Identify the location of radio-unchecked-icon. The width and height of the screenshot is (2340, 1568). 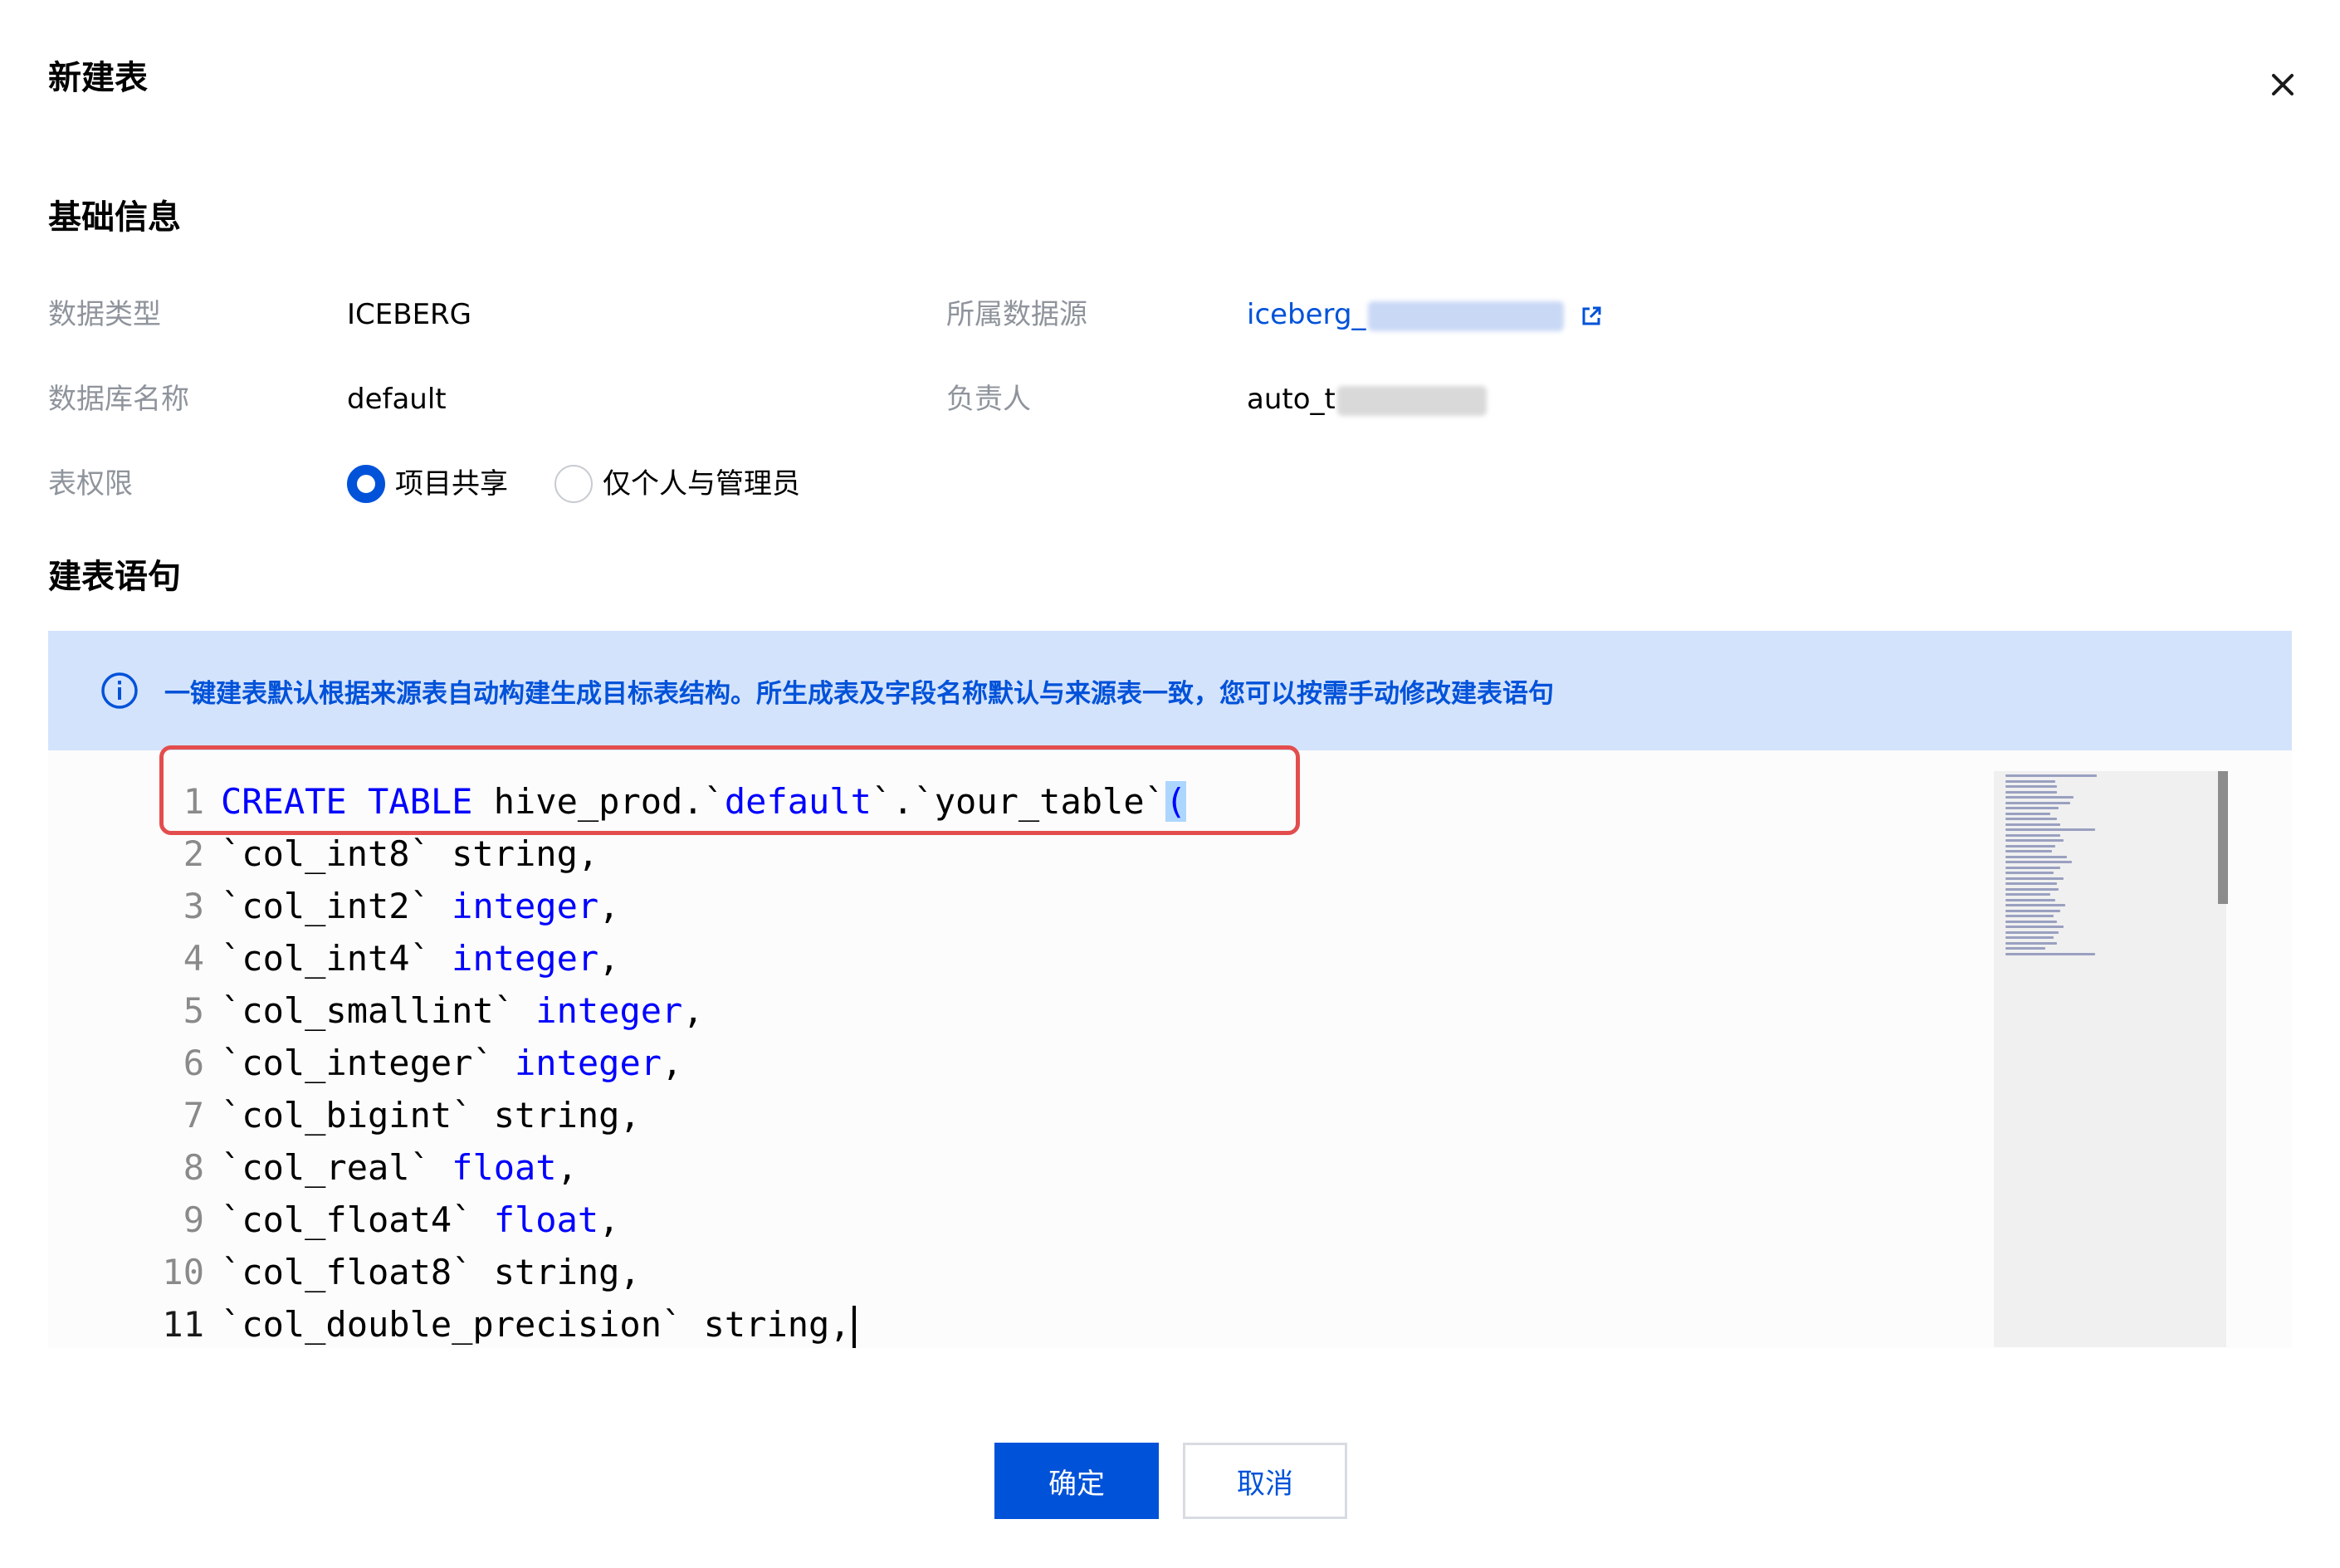
(573, 484).